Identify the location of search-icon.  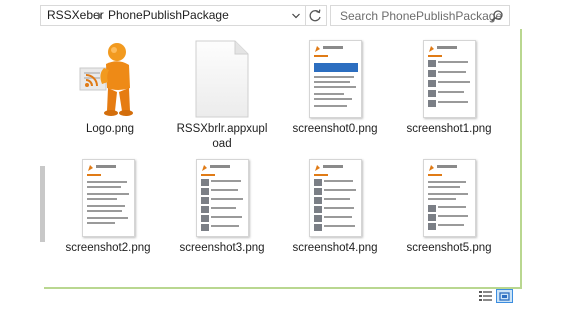
(497, 16).